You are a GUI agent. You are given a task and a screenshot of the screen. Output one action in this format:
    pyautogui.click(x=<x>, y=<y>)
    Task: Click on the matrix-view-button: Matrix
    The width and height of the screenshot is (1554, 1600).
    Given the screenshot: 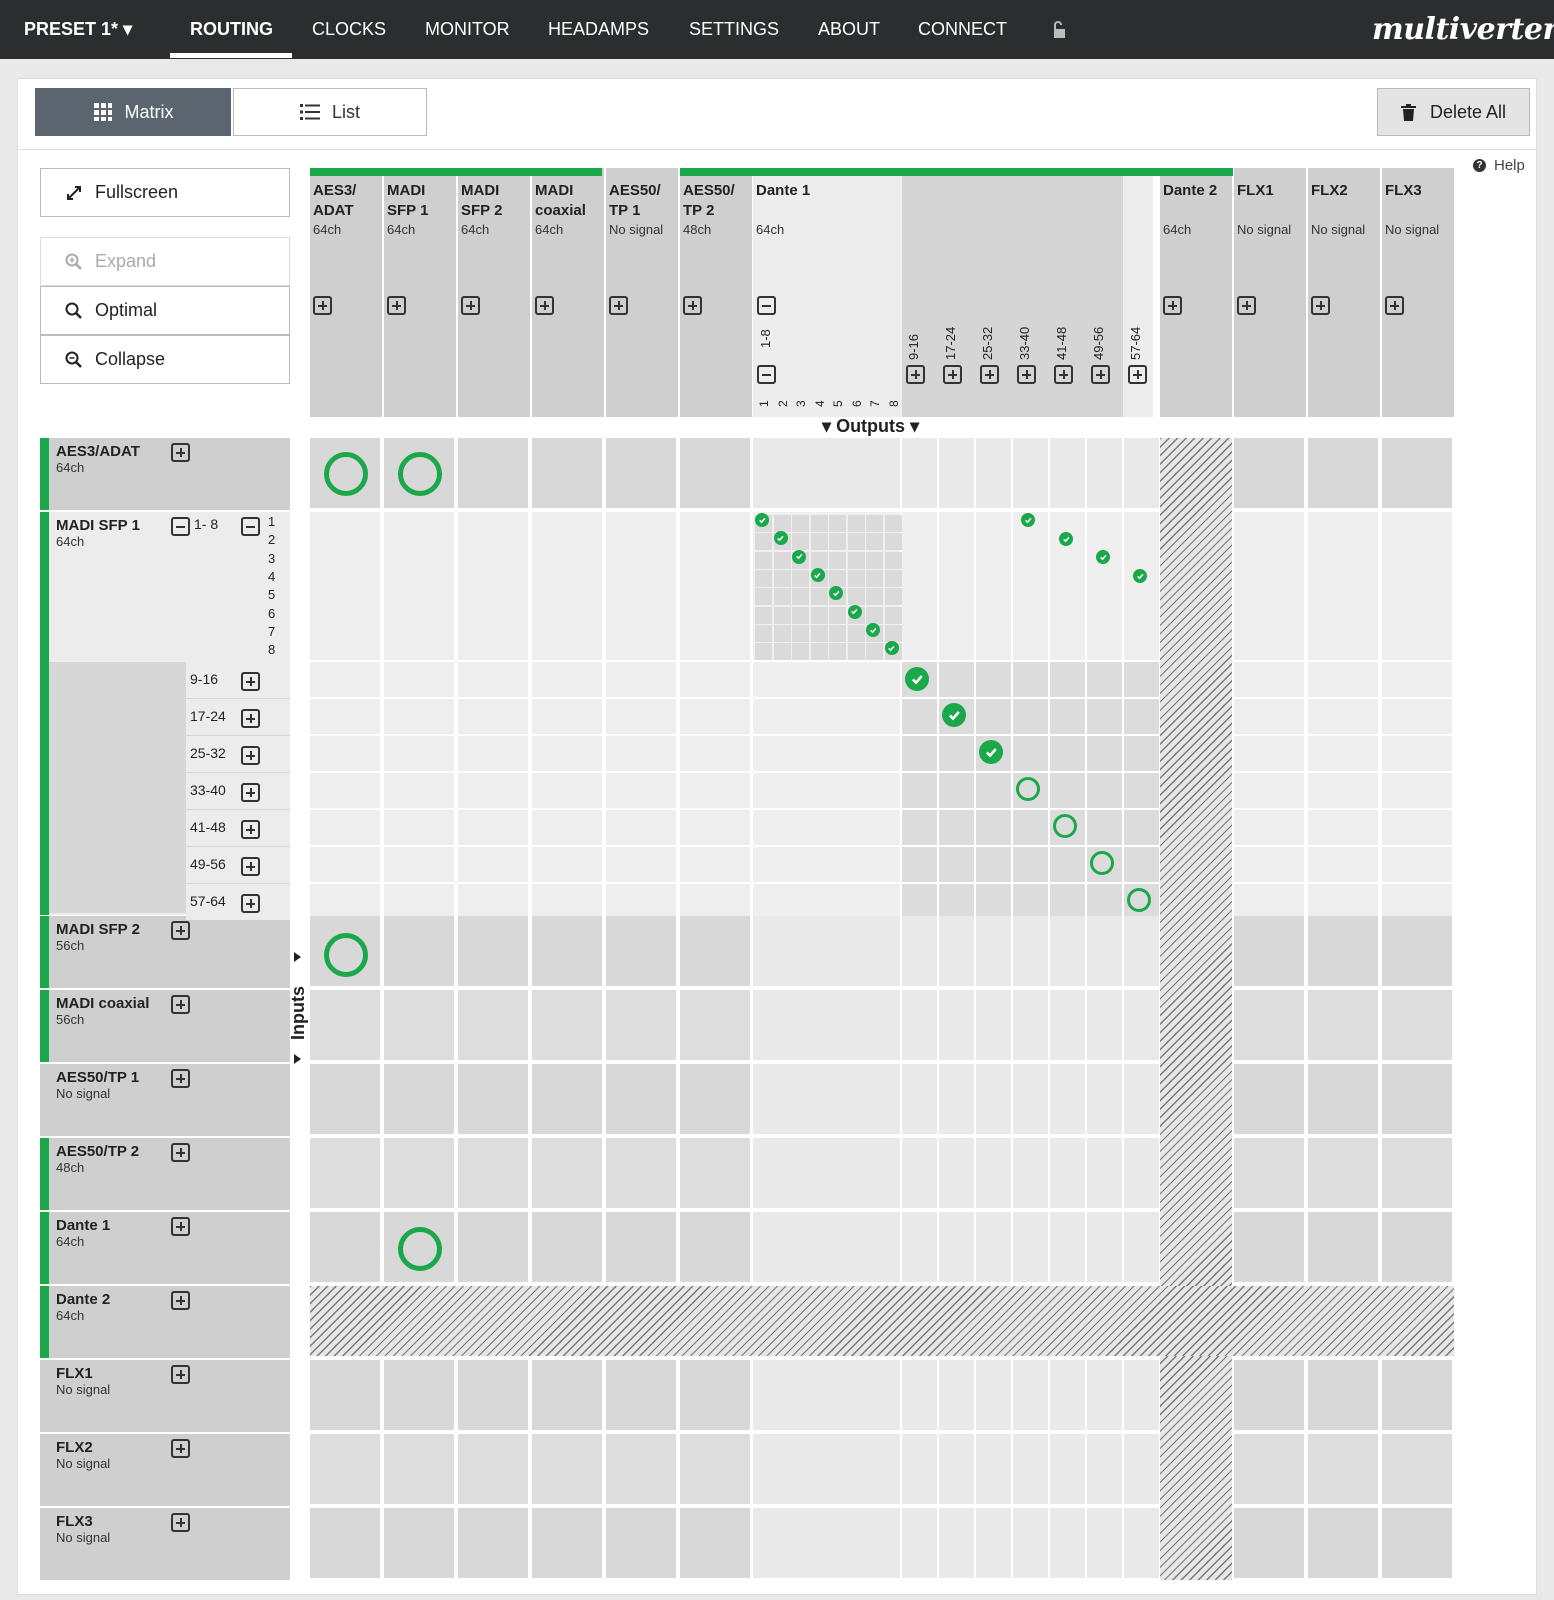 What is the action you would take?
    pyautogui.click(x=133, y=112)
    